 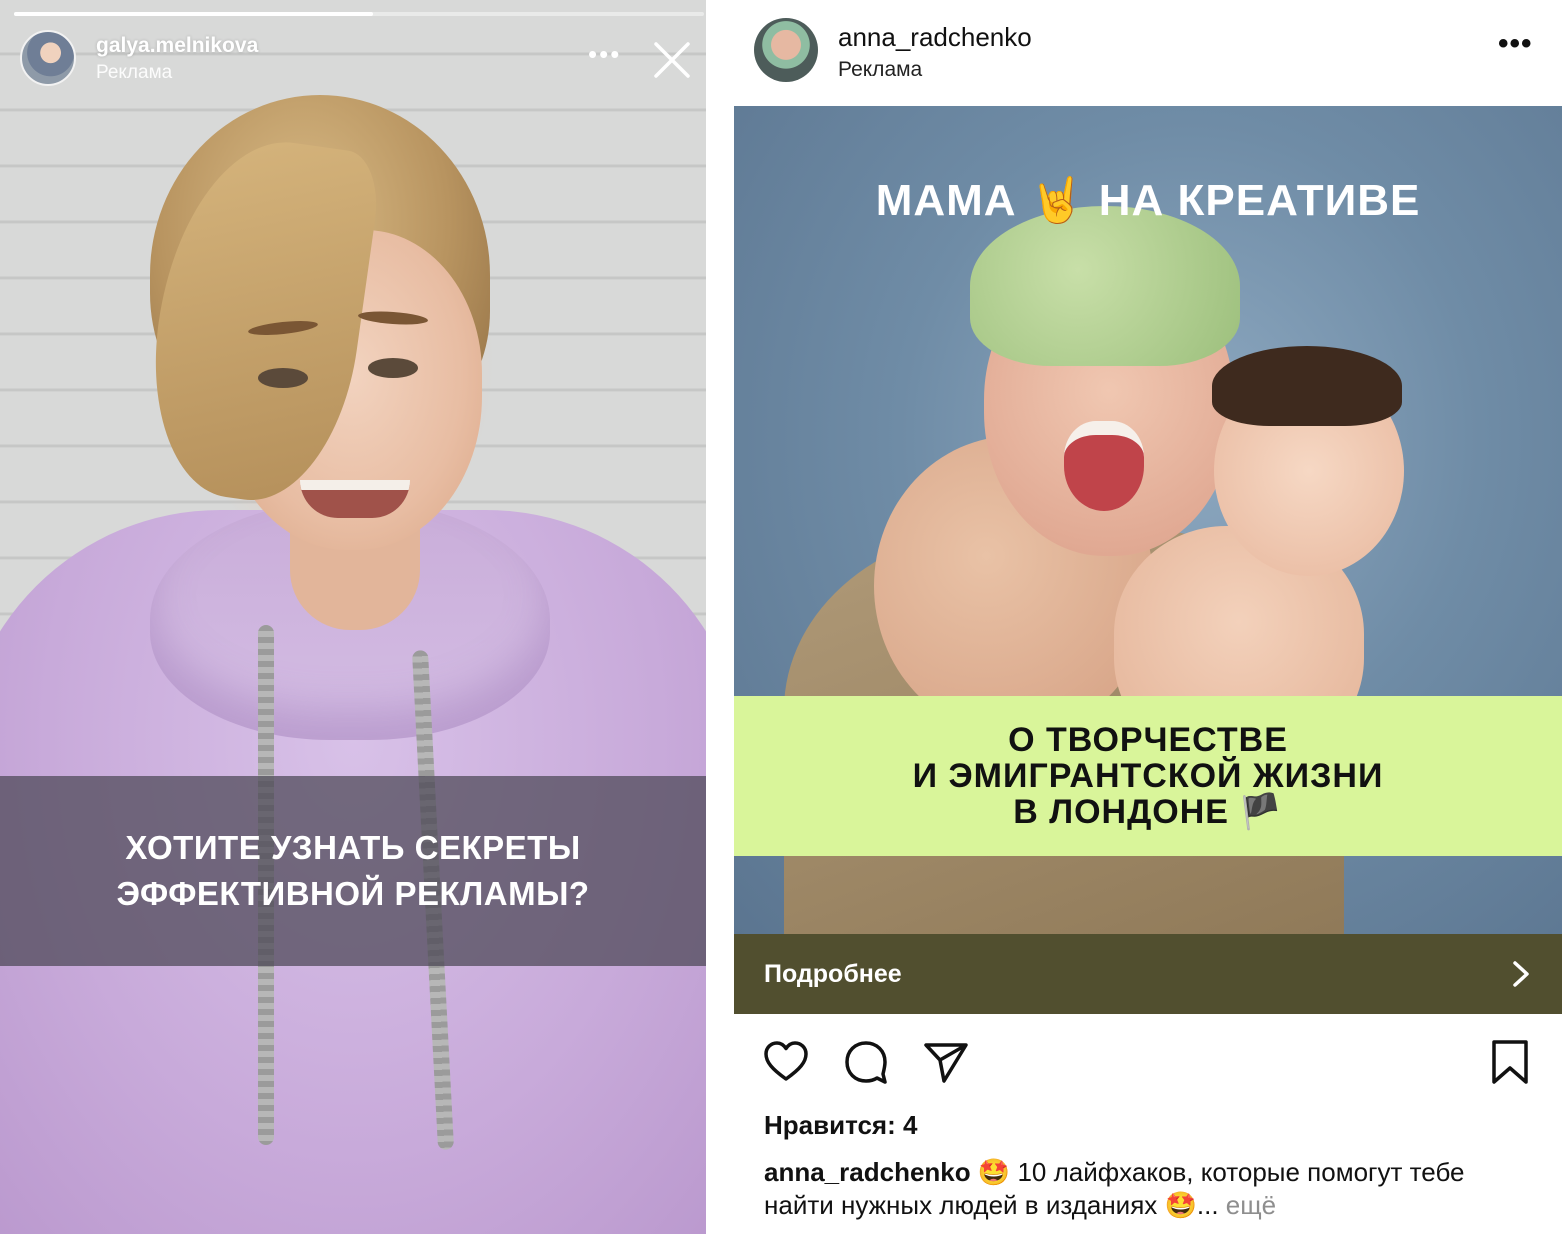 I want to click on post-sponsored-label: Реклама, so click(x=880, y=69).